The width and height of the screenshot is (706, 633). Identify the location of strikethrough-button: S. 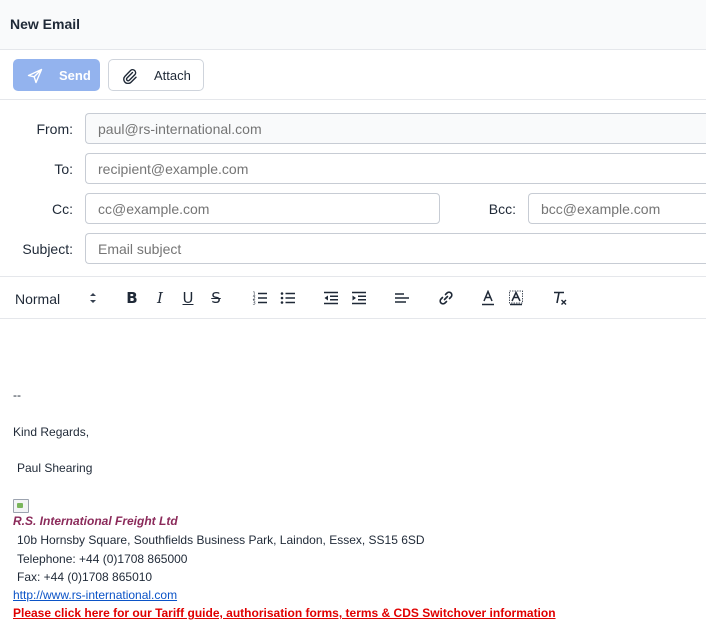
(216, 298).